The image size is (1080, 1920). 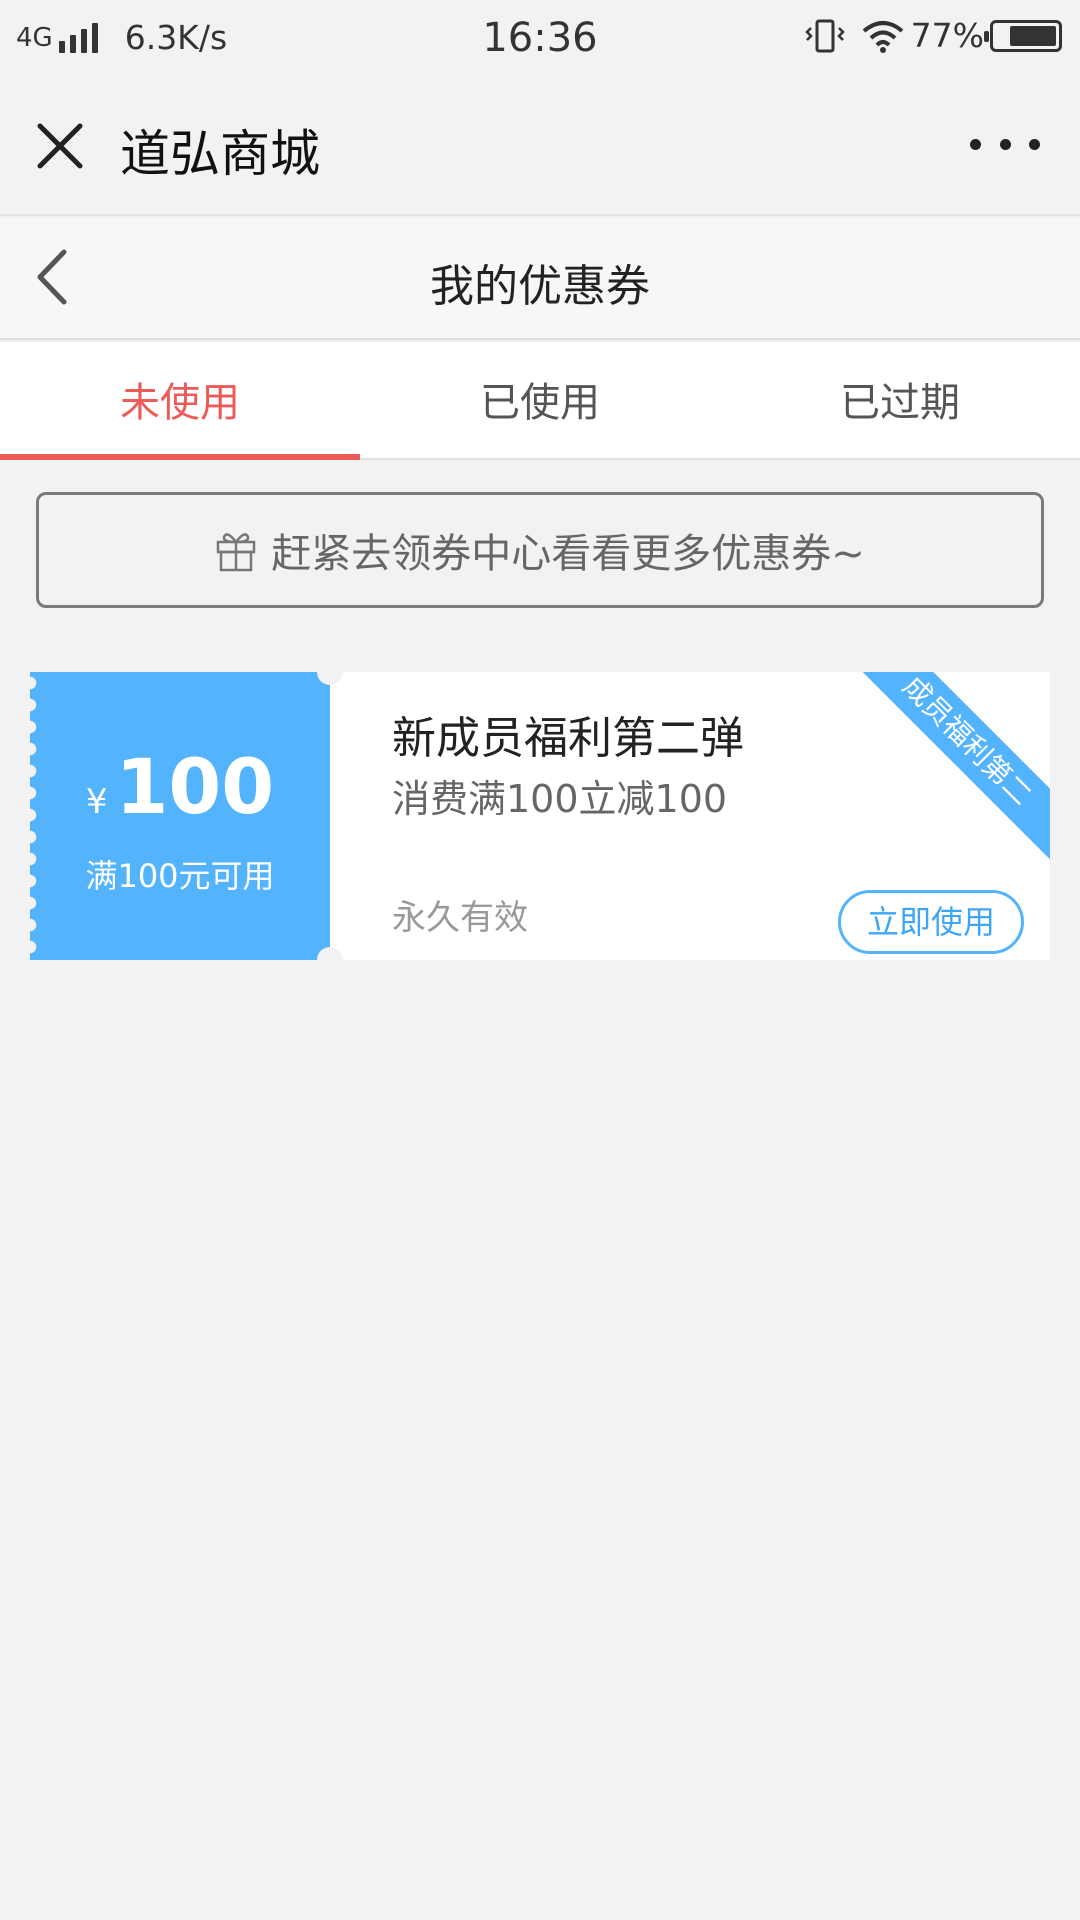 What do you see at coordinates (1005, 144) in the screenshot?
I see `more-icon` at bounding box center [1005, 144].